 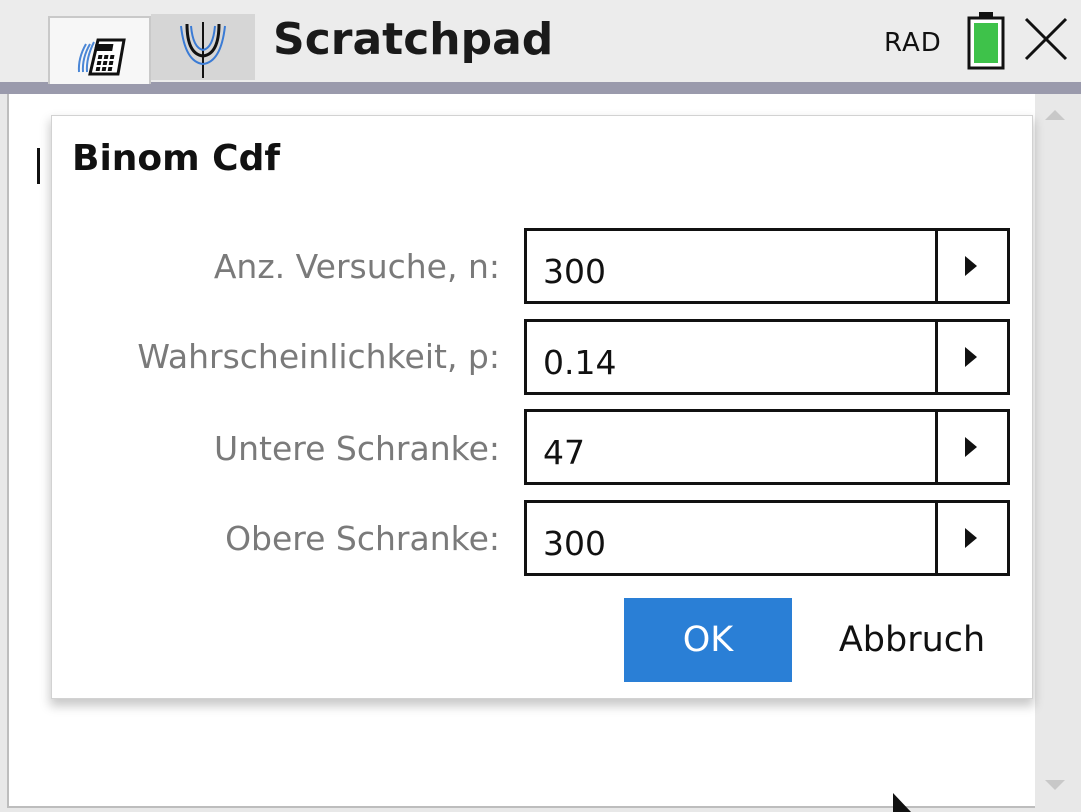 What do you see at coordinates (356, 448) in the screenshot?
I see `field-label-lower-bound: Untere Schranke:` at bounding box center [356, 448].